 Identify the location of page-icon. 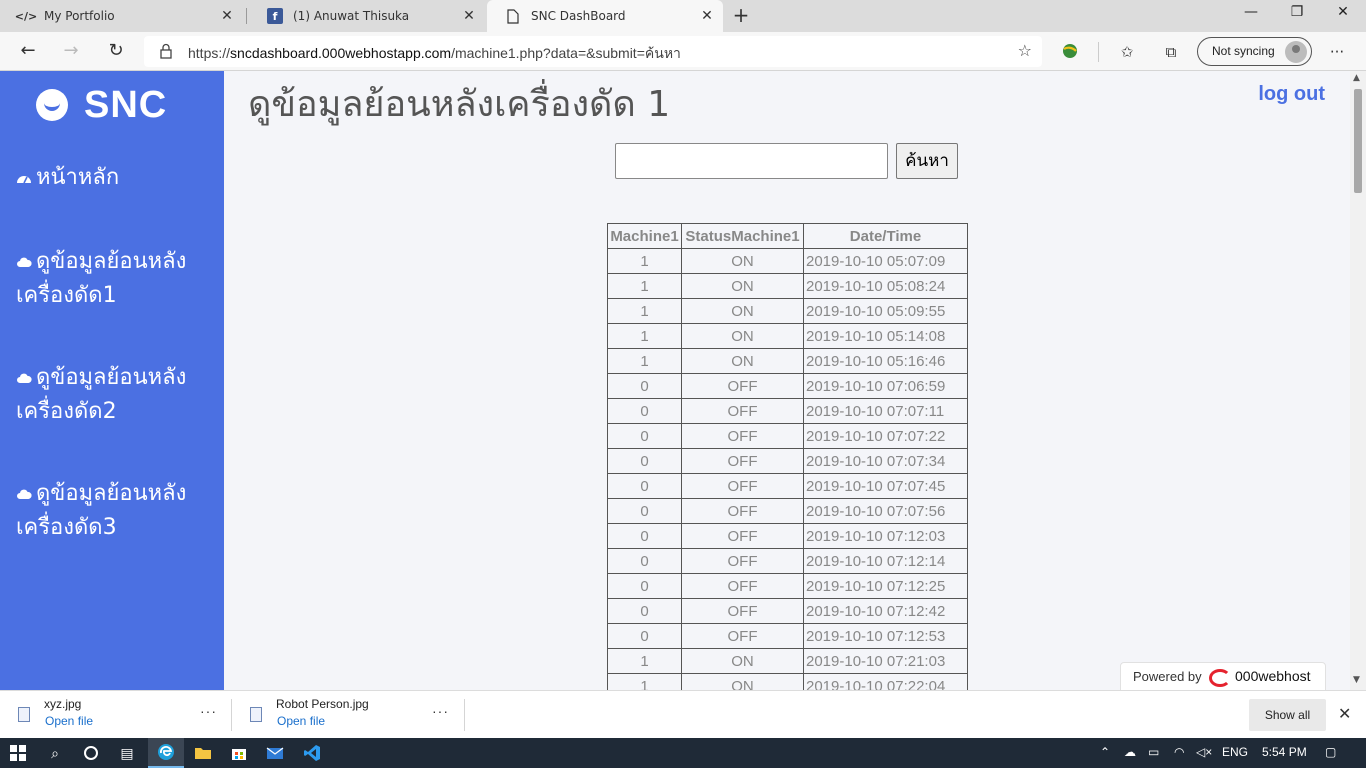
(513, 16).